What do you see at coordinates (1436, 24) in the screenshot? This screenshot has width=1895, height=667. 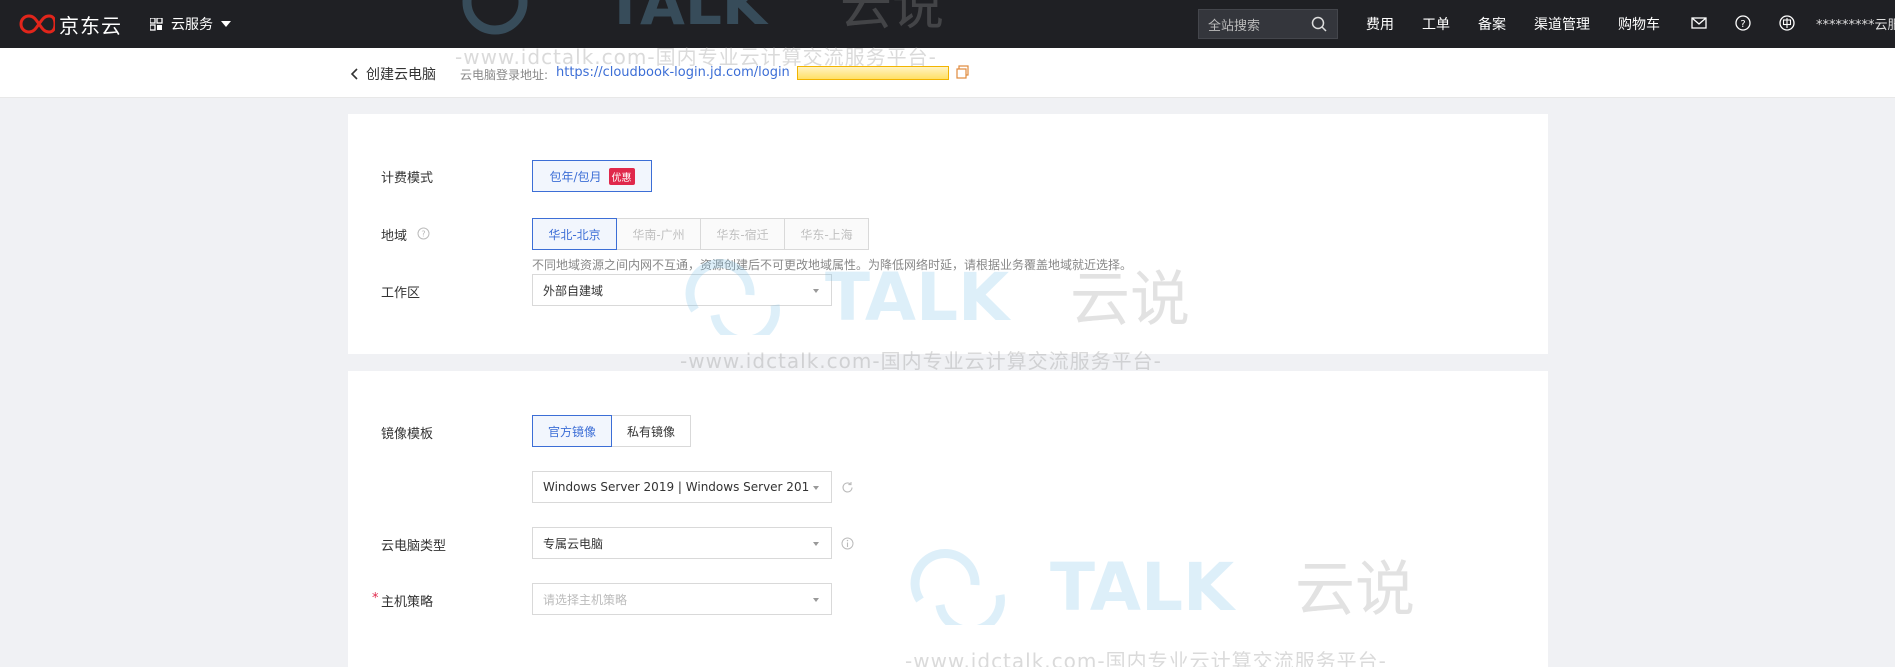 I see `nav-link-tickets: 工单` at bounding box center [1436, 24].